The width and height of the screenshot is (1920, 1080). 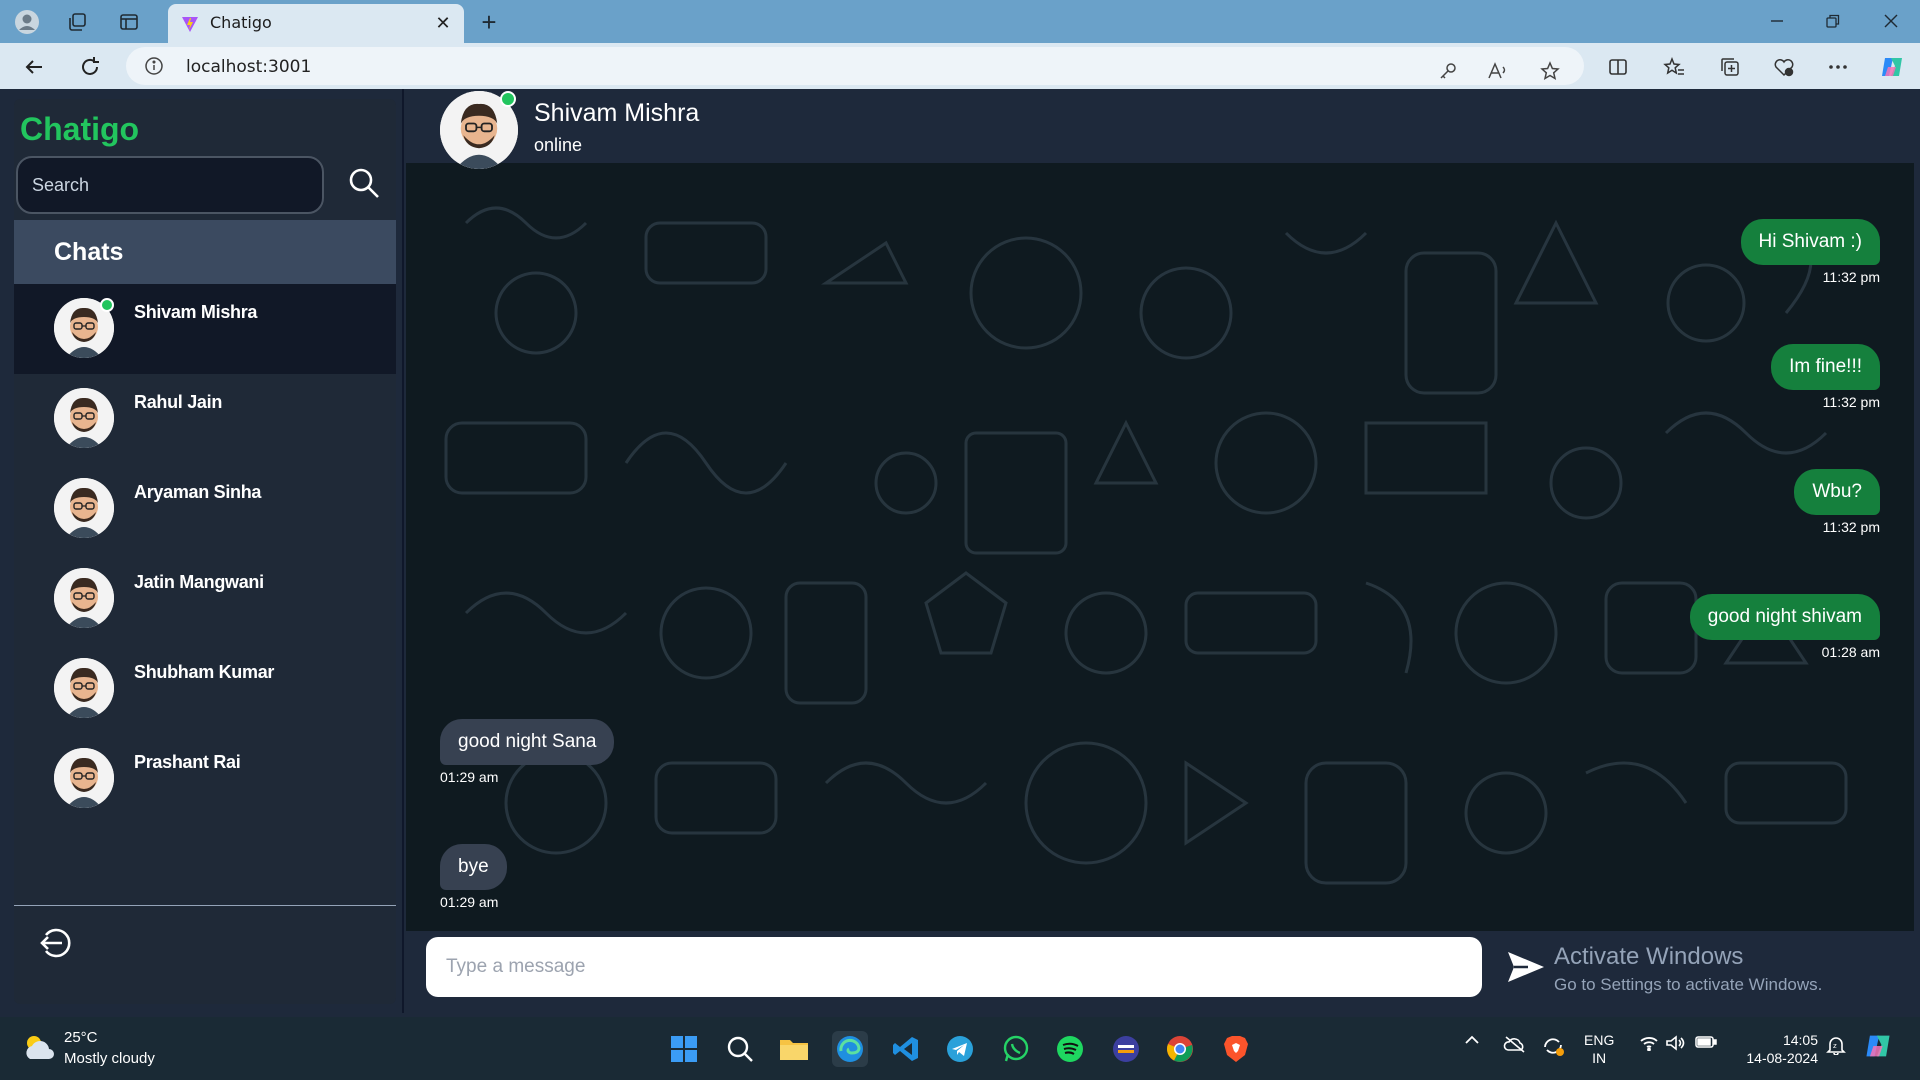 What do you see at coordinates (1892, 67) in the screenshot?
I see `copilot-icon` at bounding box center [1892, 67].